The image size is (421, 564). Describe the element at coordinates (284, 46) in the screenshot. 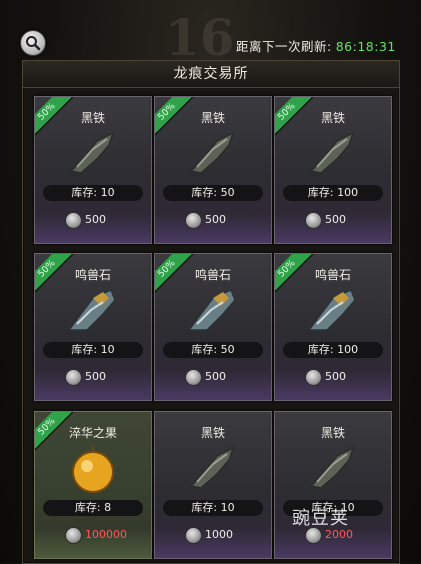

I see `refresh-label: 距离下一次刷新:` at that location.